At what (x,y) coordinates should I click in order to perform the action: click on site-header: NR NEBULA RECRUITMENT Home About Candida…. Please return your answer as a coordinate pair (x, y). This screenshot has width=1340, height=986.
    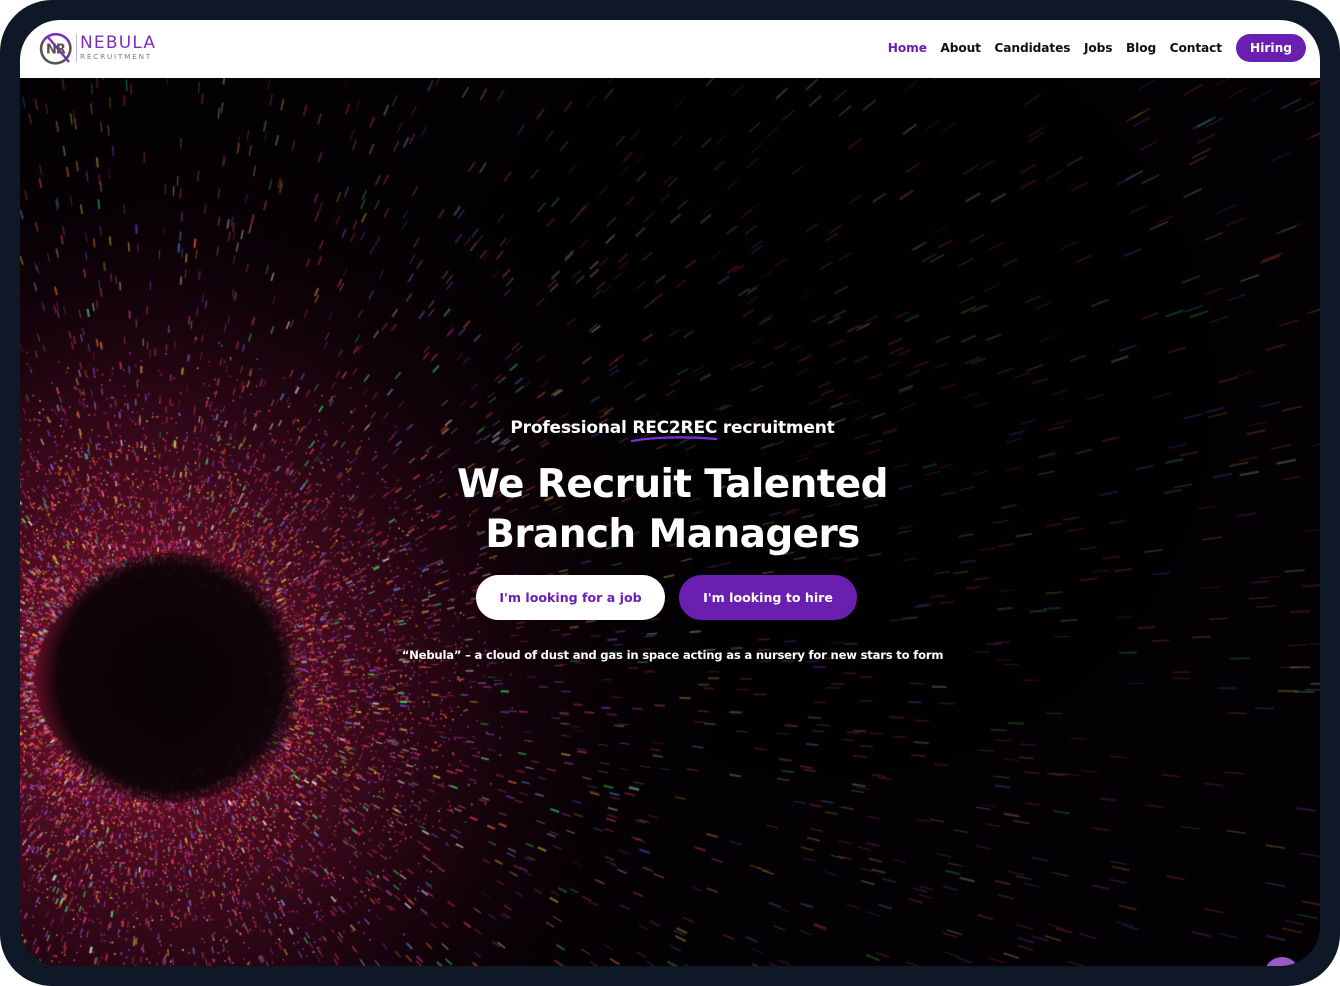
    Looking at the image, I should click on (670, 49).